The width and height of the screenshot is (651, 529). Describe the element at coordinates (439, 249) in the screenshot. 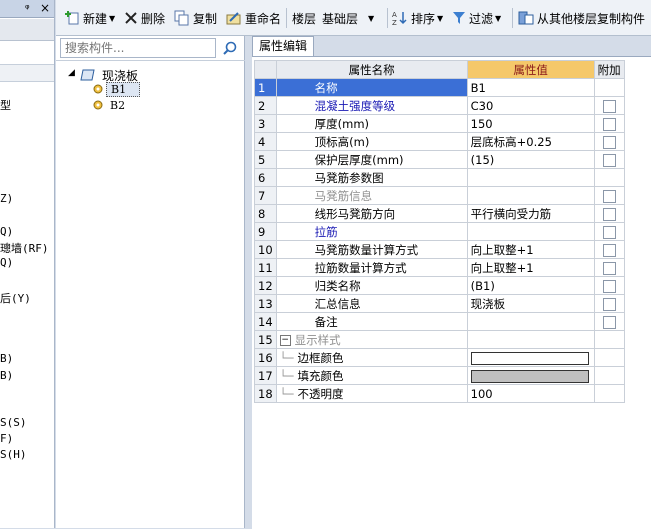

I see `property-row: 10 马凳筋数量计算方式 向上取整+1` at that location.